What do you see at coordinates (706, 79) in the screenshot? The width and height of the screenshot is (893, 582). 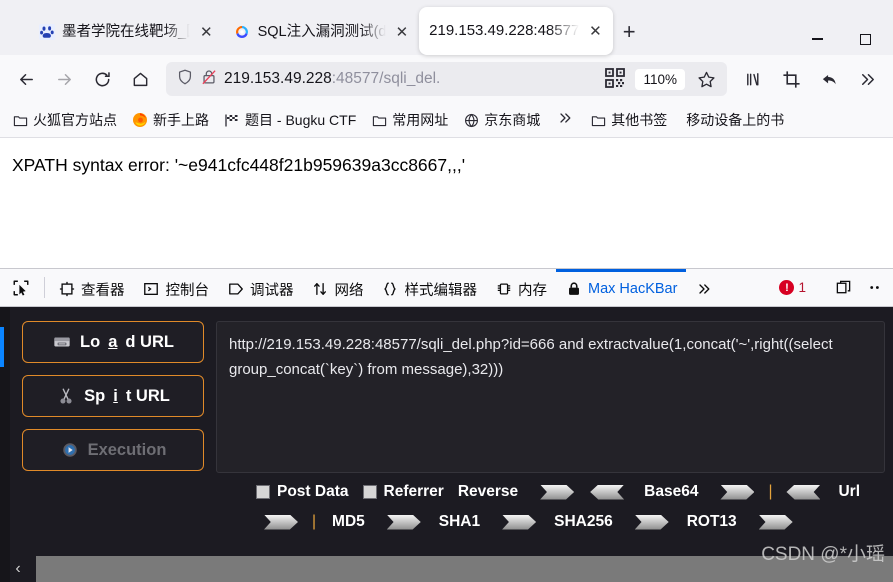 I see `star-icon` at bounding box center [706, 79].